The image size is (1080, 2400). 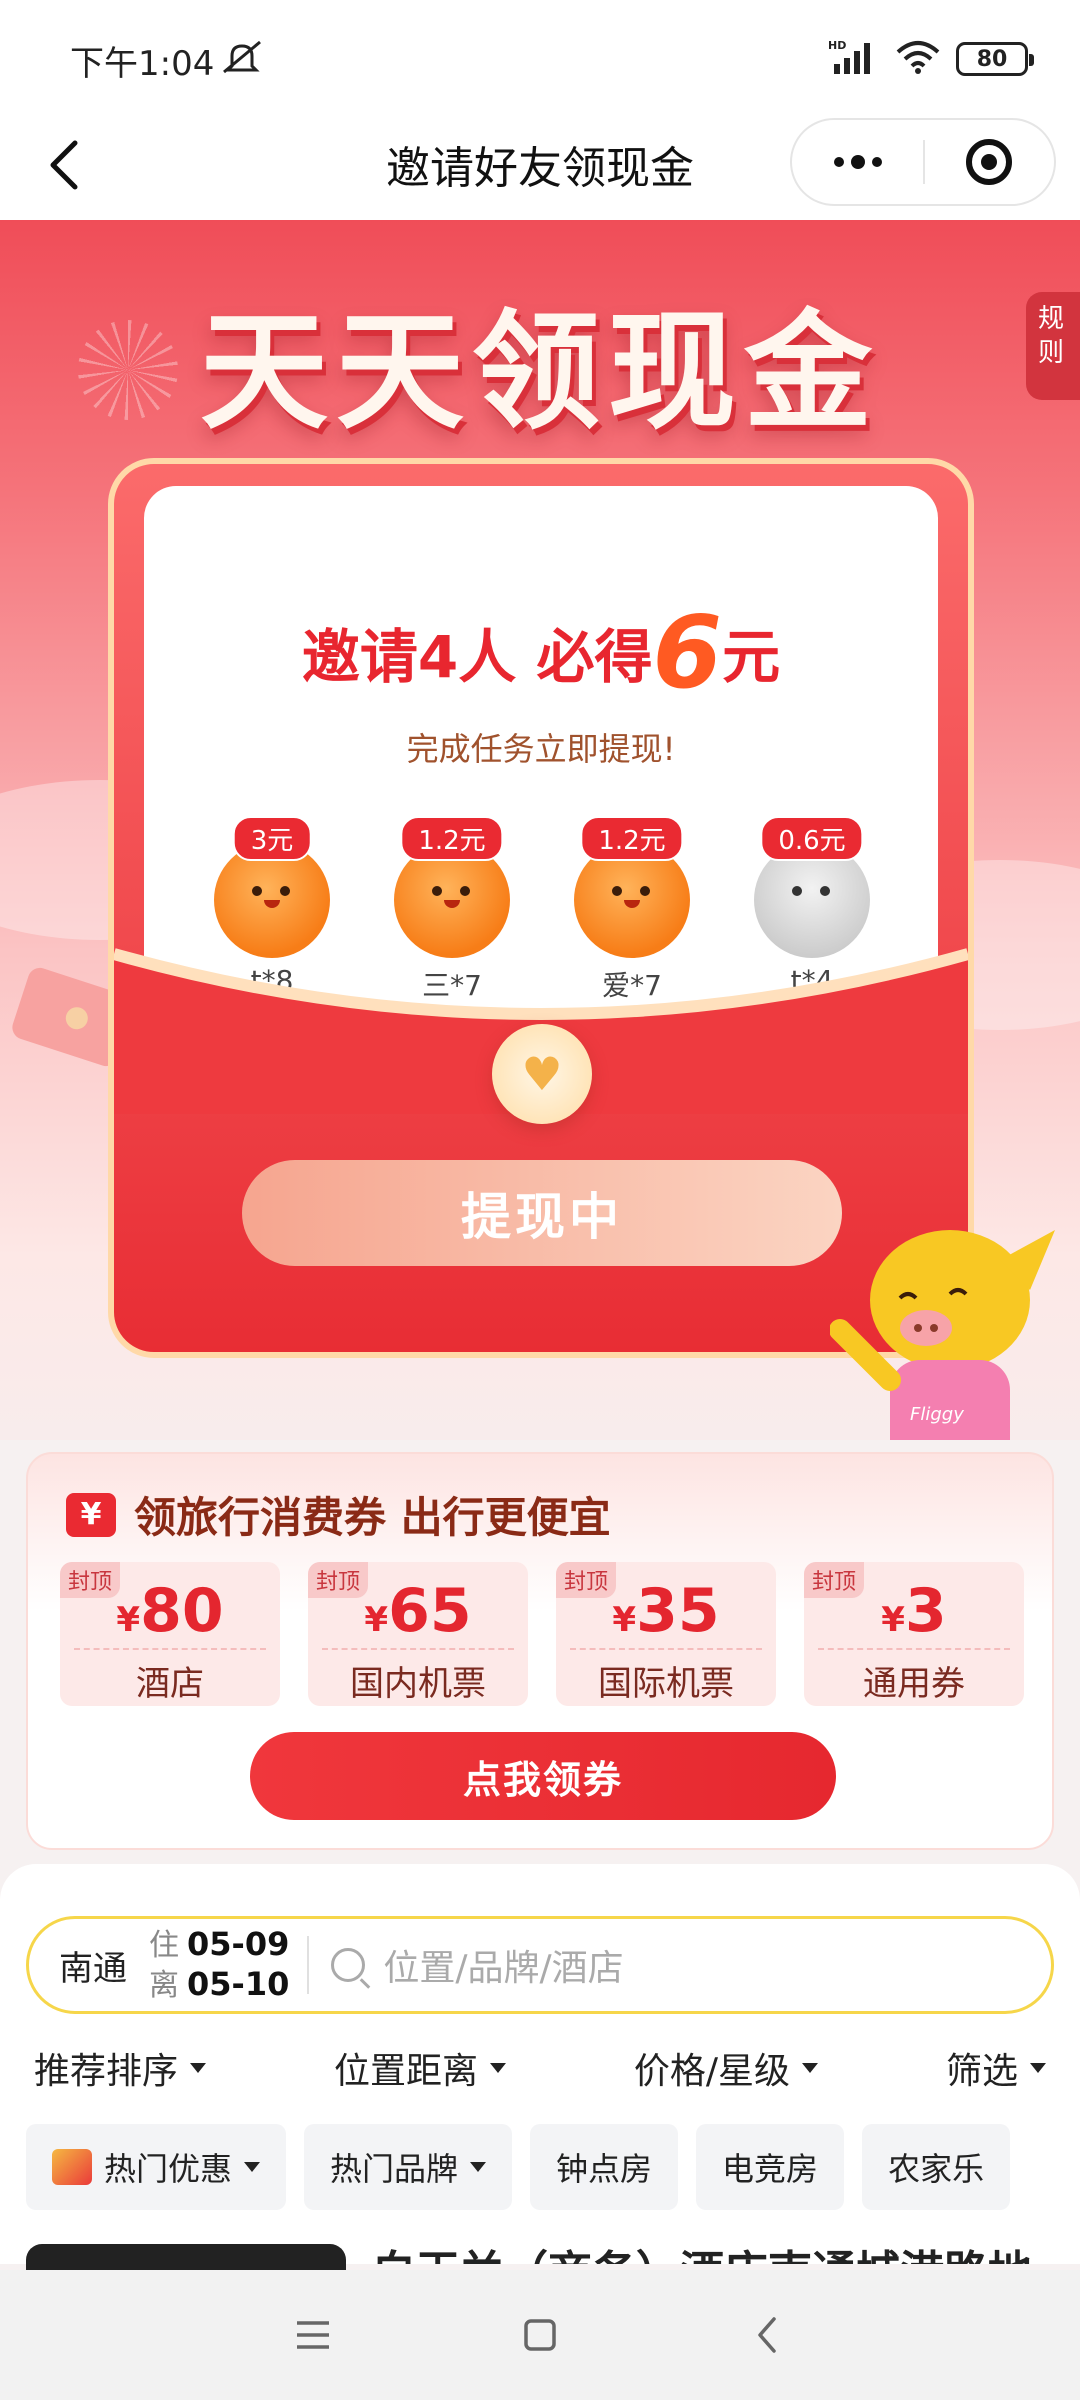 I want to click on svg-text: Fliggy, so click(x=937, y=1414).